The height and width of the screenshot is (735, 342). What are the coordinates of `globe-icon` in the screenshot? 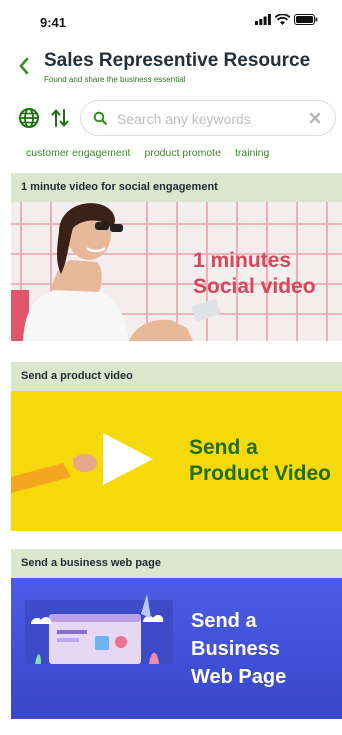 It's located at (29, 118).